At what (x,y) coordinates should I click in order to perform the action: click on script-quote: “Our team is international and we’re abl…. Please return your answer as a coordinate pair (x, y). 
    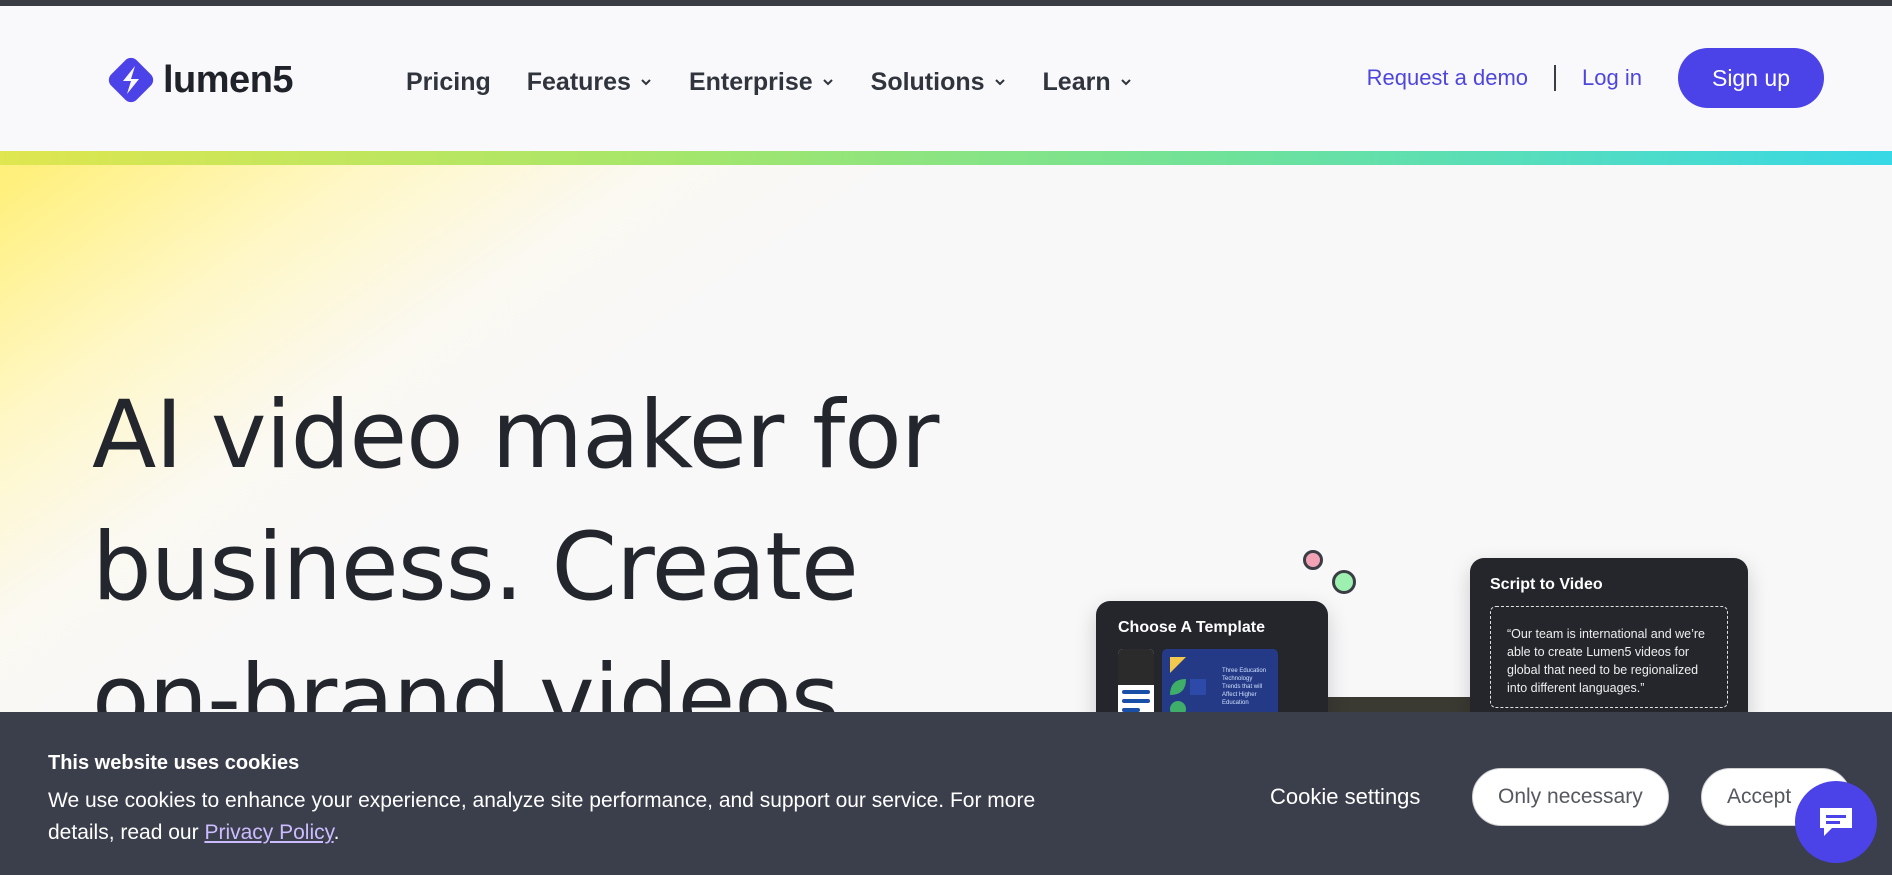
    Looking at the image, I should click on (1606, 661).